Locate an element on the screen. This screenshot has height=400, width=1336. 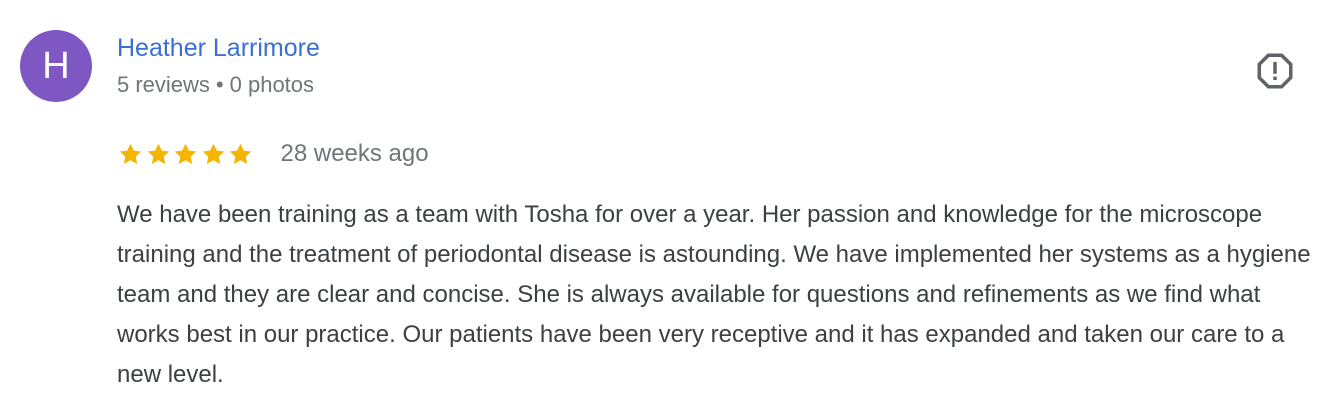
avatar: H is located at coordinates (56, 66).